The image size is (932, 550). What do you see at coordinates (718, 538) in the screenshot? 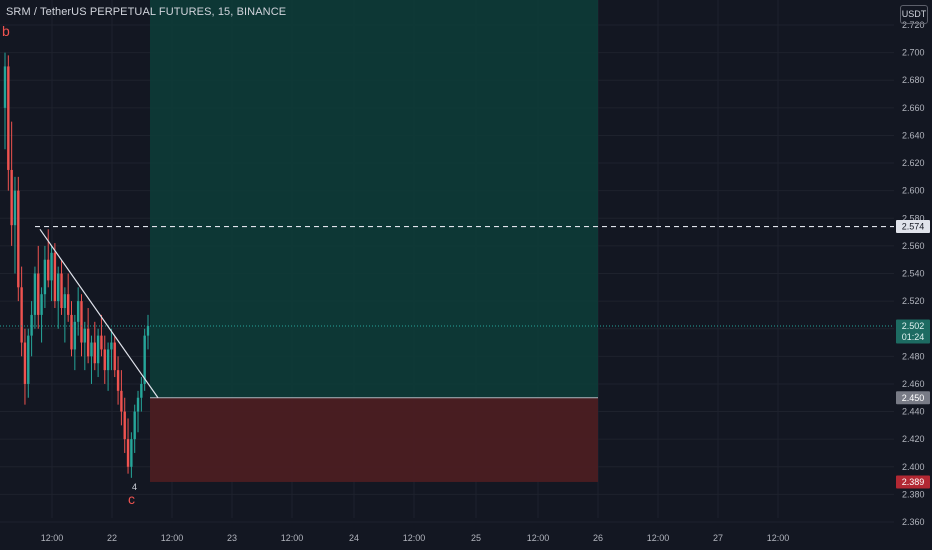
I see `x-tick-label: 27` at bounding box center [718, 538].